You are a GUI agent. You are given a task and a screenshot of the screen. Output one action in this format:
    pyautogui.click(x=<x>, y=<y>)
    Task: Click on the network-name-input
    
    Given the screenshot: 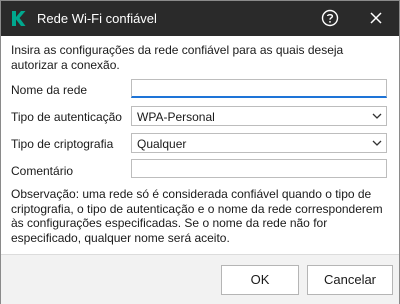 What is the action you would take?
    pyautogui.click(x=259, y=88)
    